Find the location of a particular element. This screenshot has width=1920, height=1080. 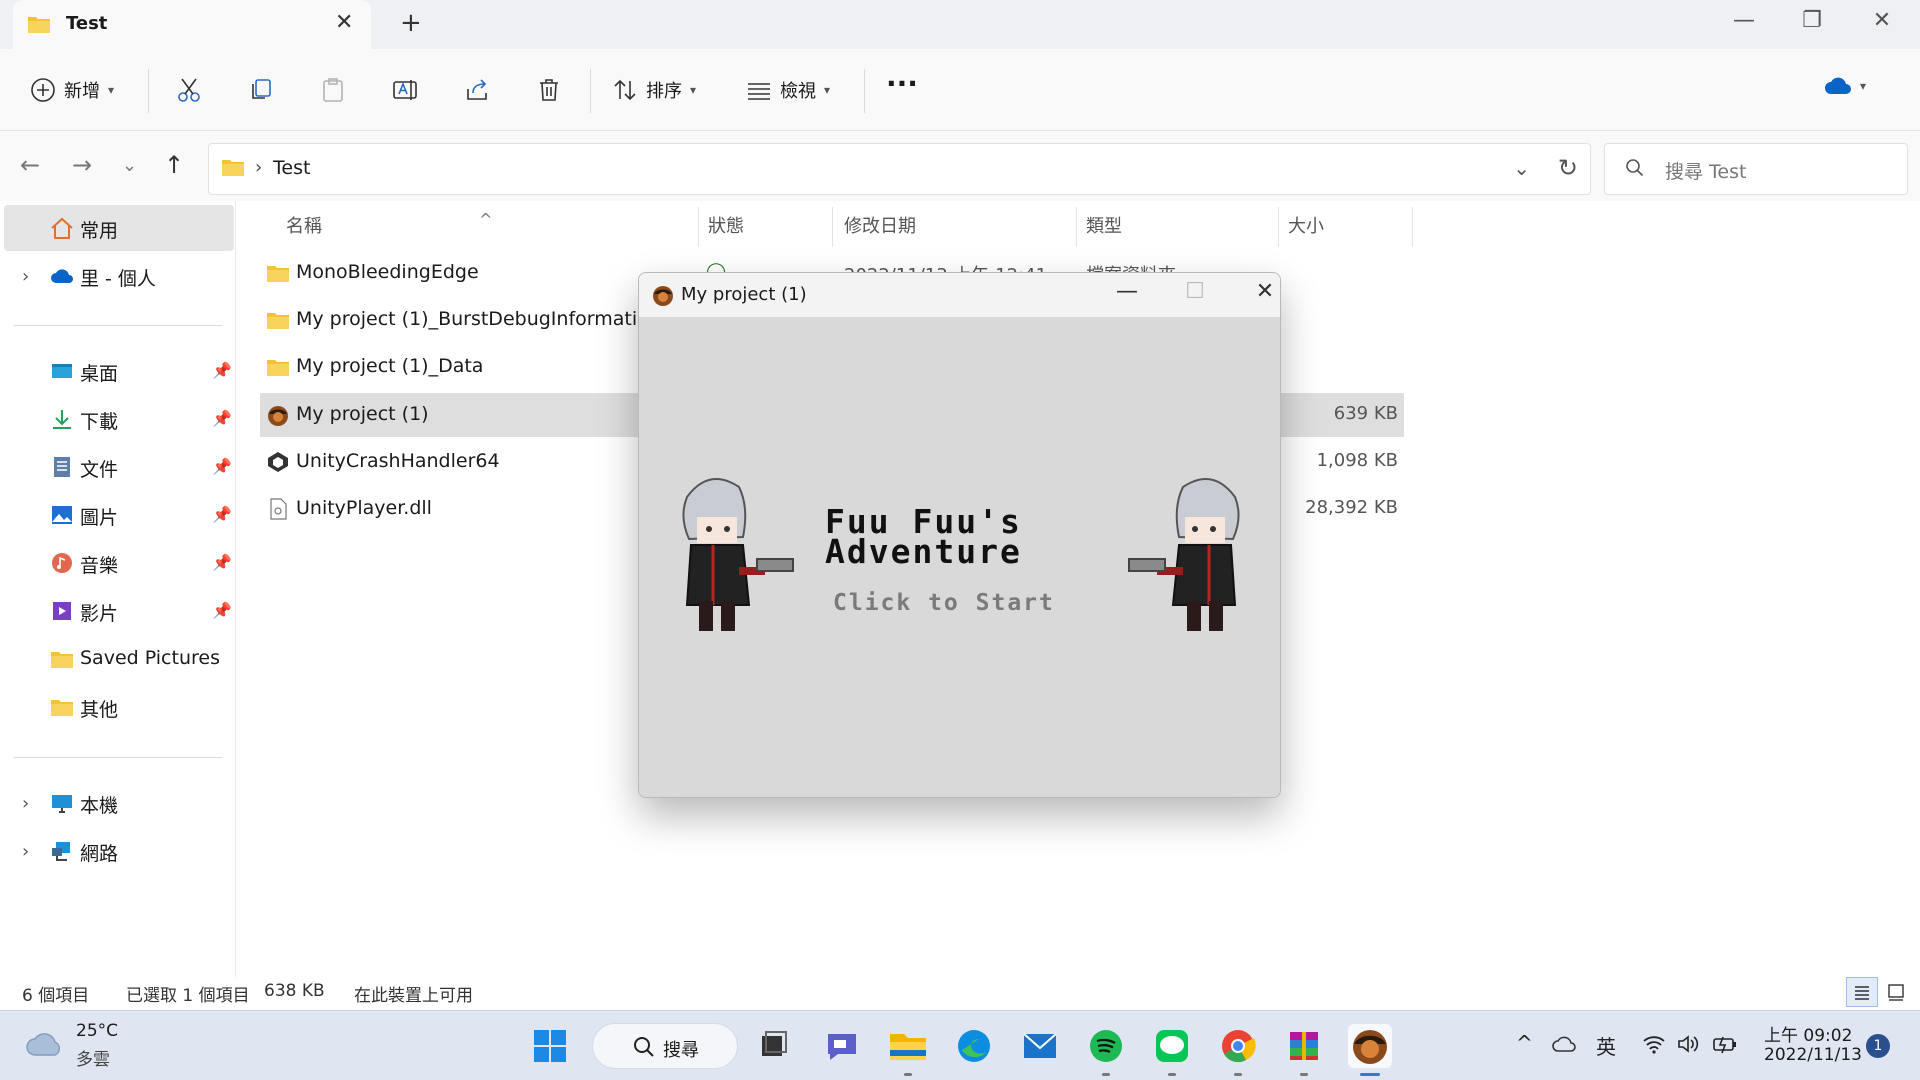

rename-icon is located at coordinates (405, 90).